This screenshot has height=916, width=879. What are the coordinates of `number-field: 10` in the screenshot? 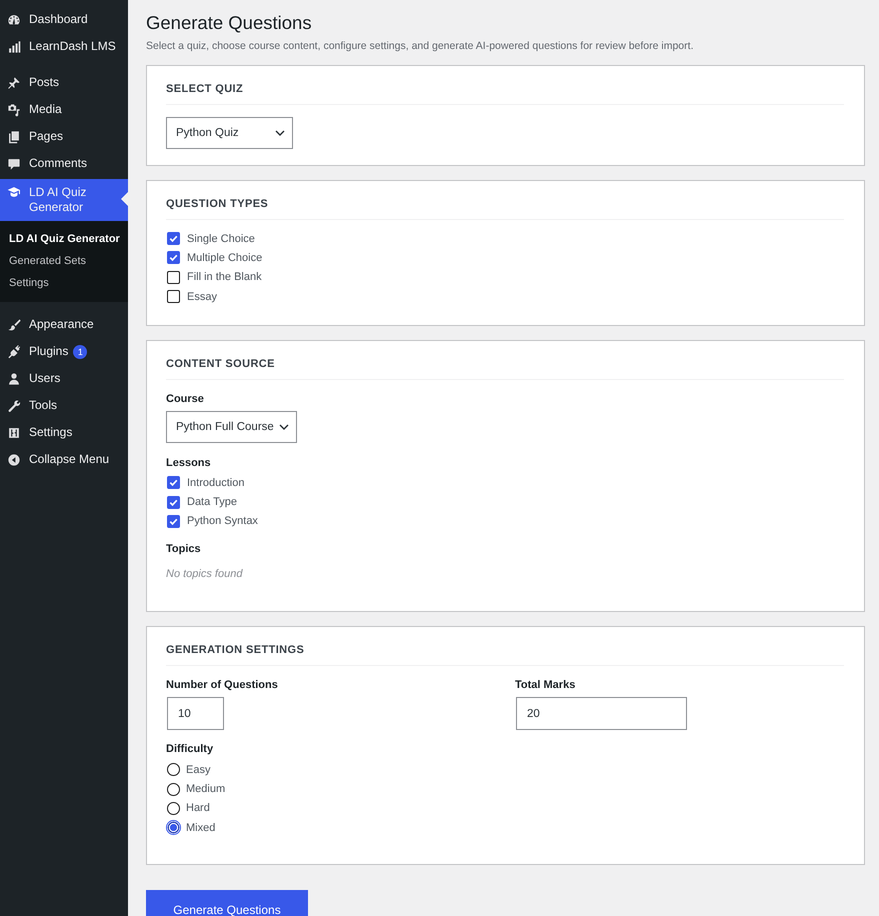 It's located at (195, 713).